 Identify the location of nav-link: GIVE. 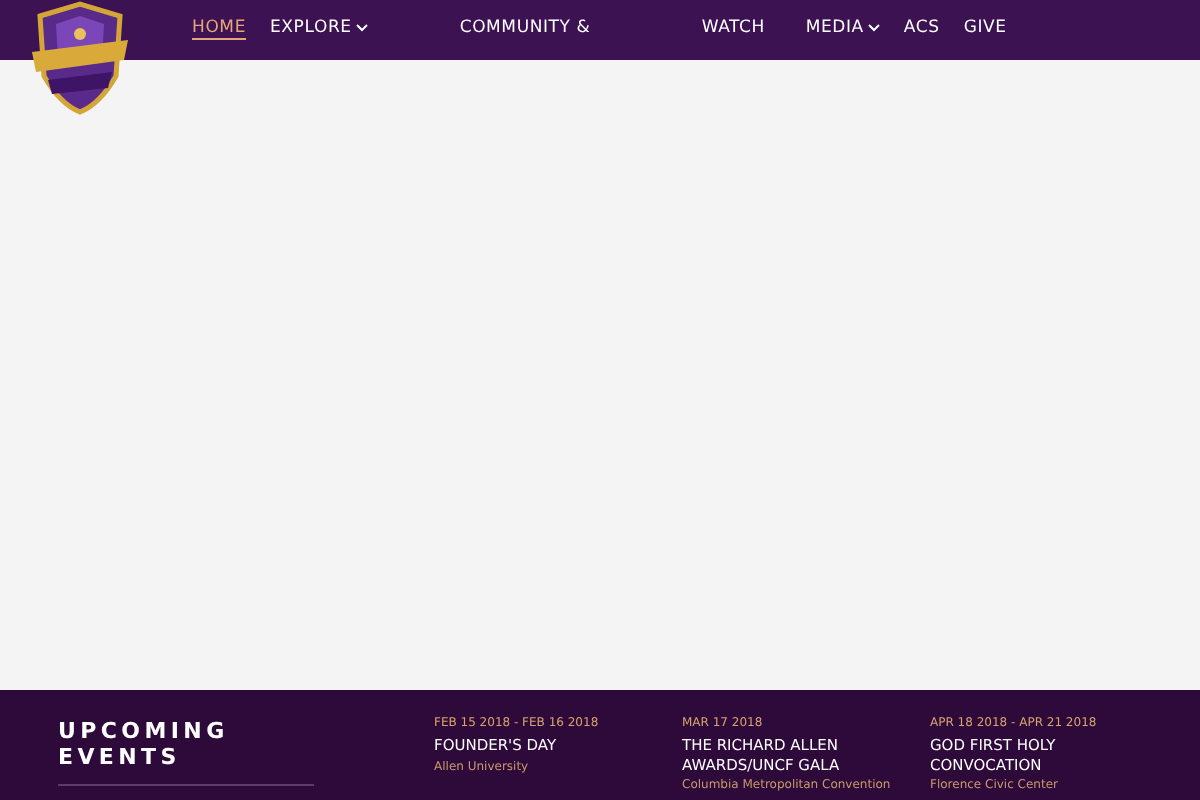
(985, 28).